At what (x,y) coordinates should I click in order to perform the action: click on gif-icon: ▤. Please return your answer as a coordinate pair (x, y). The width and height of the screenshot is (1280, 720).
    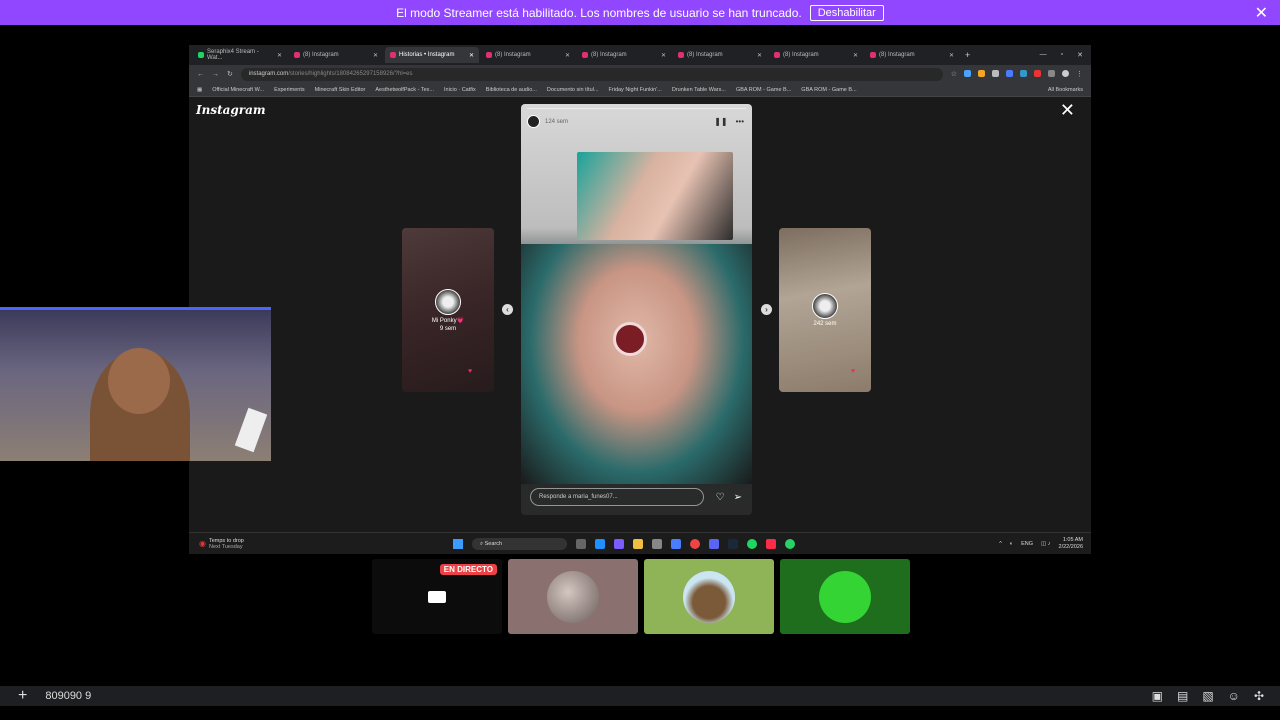
    Looking at the image, I should click on (1182, 696).